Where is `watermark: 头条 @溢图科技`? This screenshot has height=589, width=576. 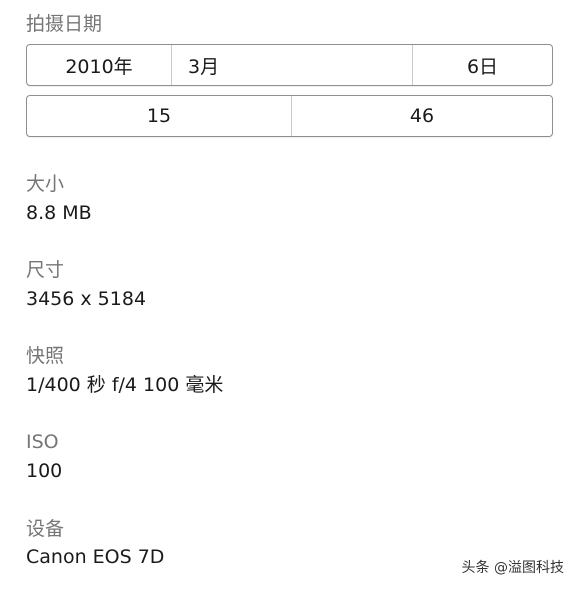
watermark: 头条 @溢图科技 is located at coordinates (512, 568).